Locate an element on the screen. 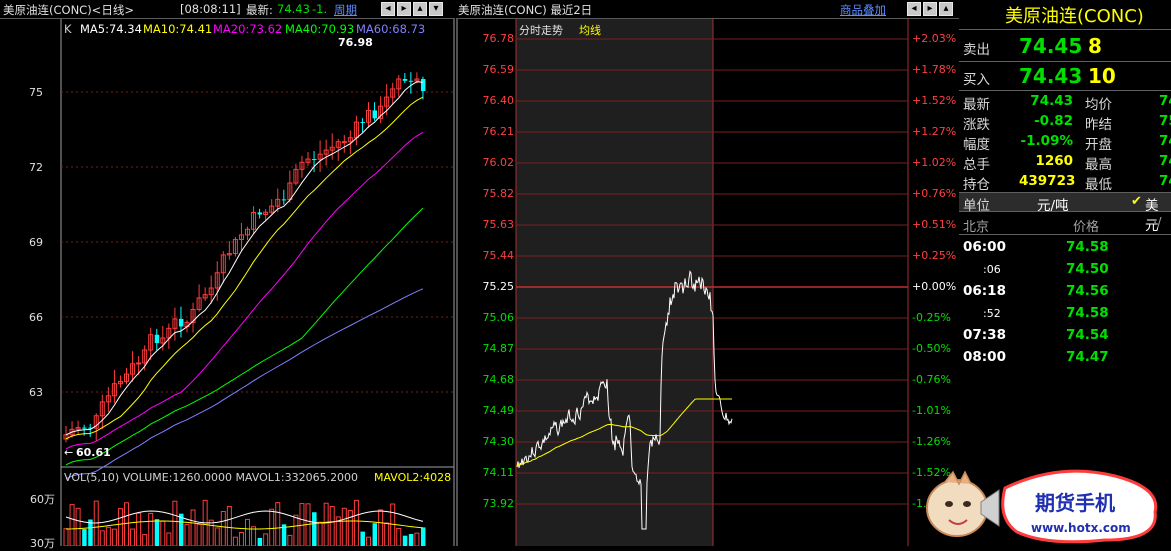 Image resolution: width=1171 pixels, height=551 pixels. volume-tick: 30万 is located at coordinates (42, 543).